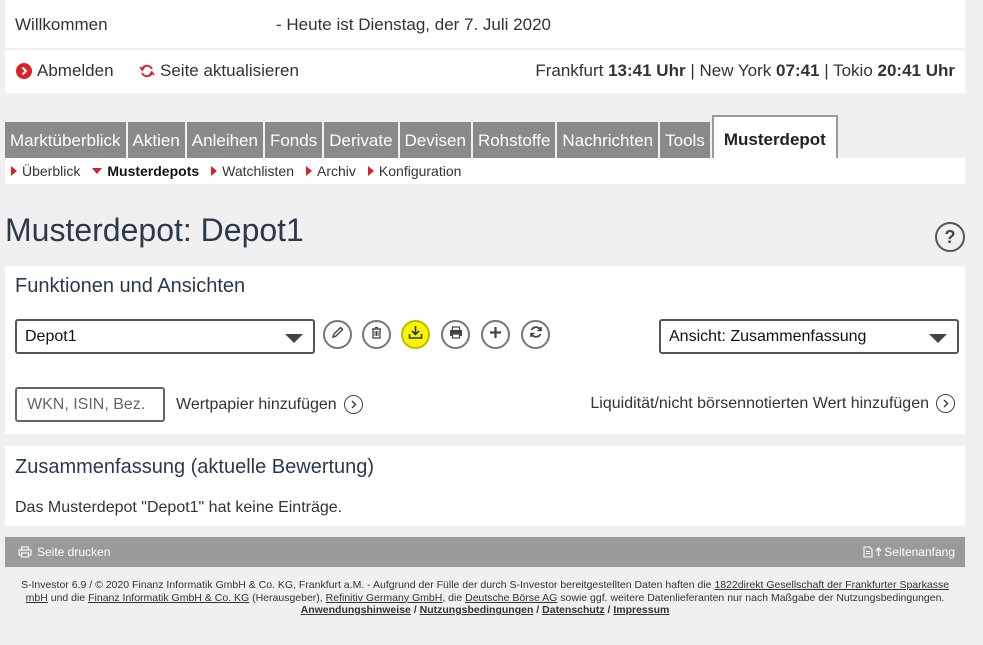  I want to click on legal-text: (Herausgeber),, so click(287, 597).